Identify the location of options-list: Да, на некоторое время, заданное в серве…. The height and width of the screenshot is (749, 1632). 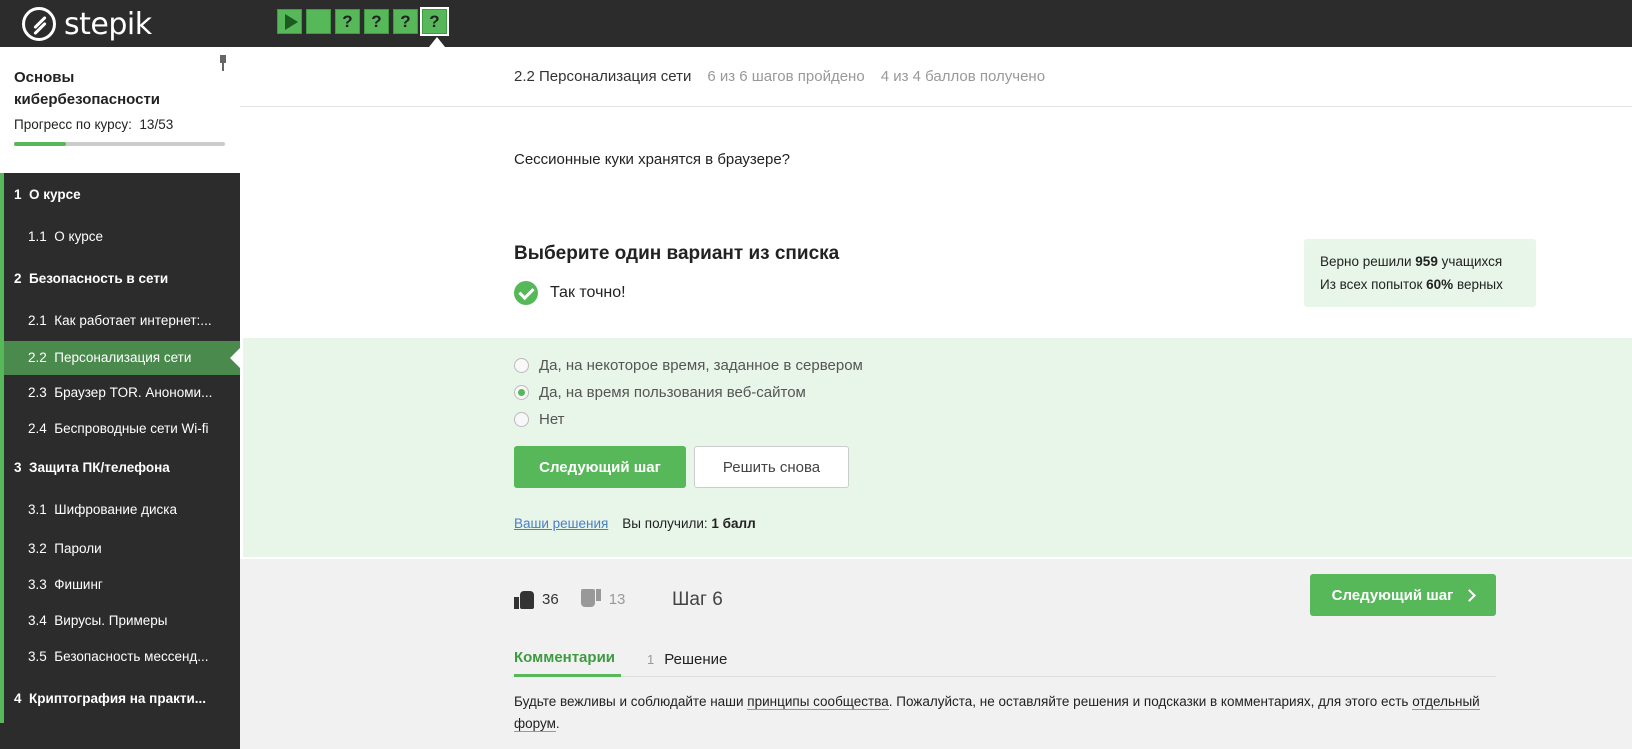
(688, 392).